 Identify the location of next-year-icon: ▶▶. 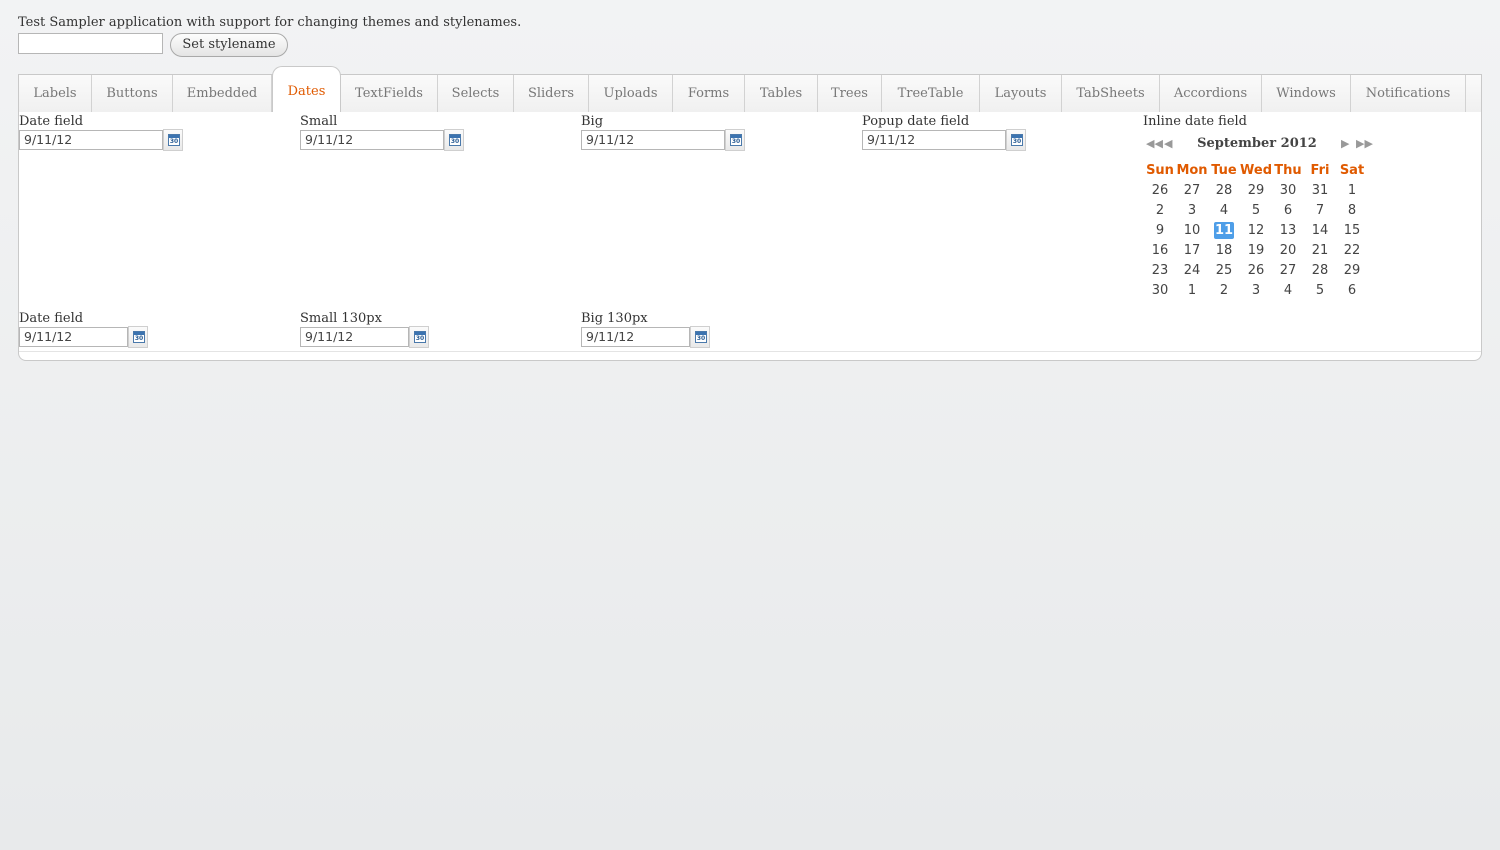
(1364, 144).